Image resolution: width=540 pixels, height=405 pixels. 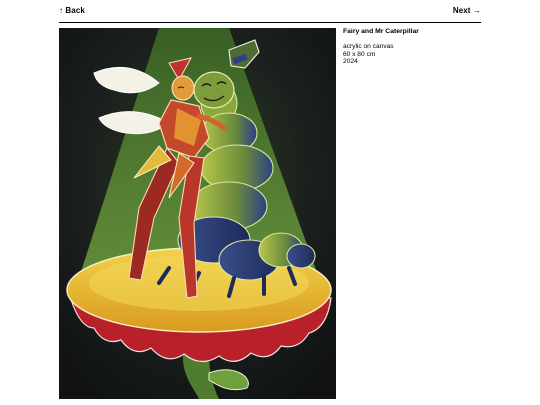 What do you see at coordinates (72, 10) in the screenshot?
I see `back-link: ↑ Back` at bounding box center [72, 10].